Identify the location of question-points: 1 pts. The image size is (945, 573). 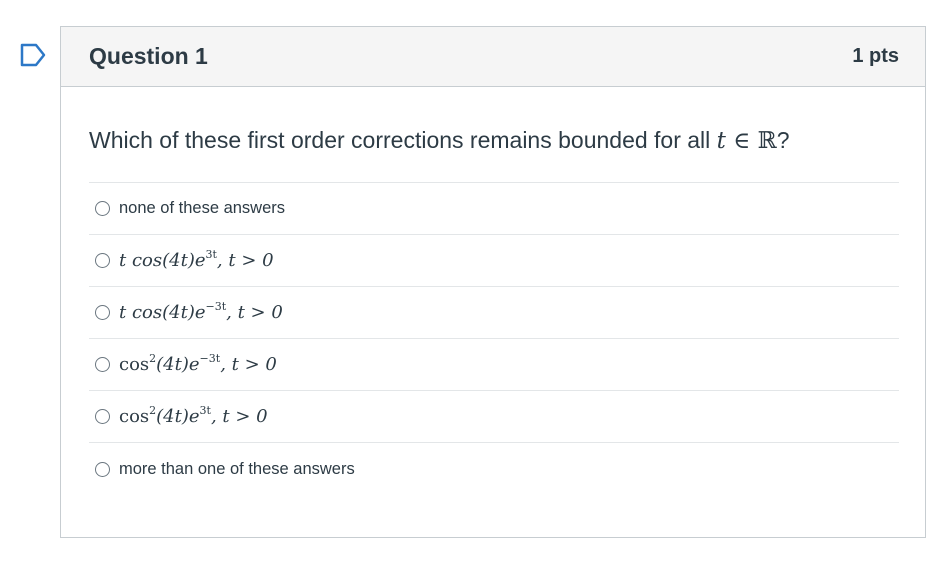
(875, 56).